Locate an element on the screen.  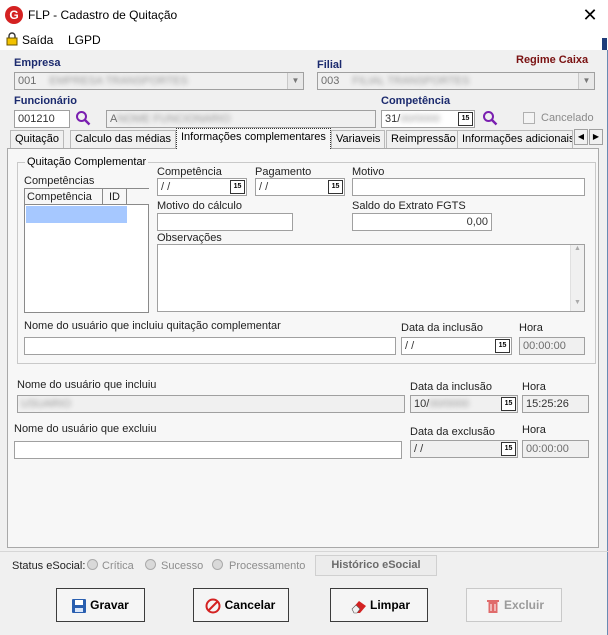
delete-button: Excluir is located at coordinates (514, 605).